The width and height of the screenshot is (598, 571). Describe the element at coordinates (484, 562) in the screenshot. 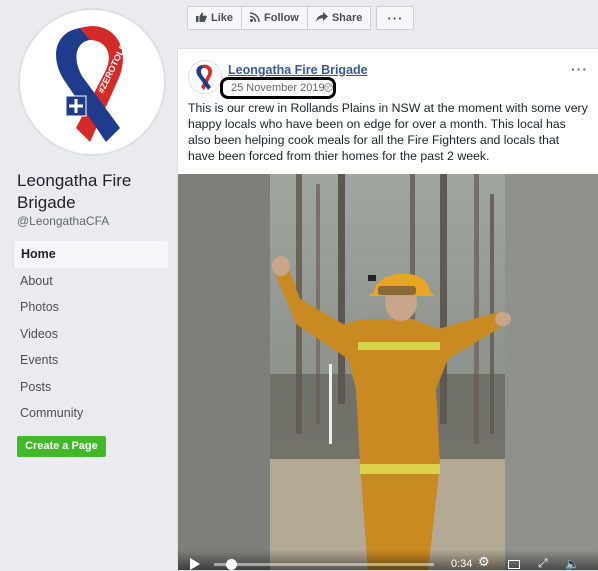

I see `gear-icon: ⚙` at that location.